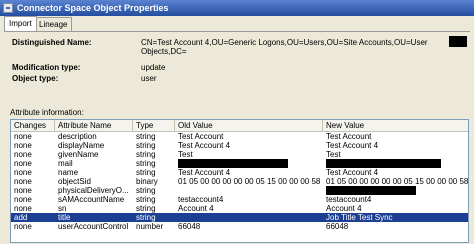 The width and height of the screenshot is (474, 244). What do you see at coordinates (35, 78) in the screenshot?
I see `object-type-label: Object type:` at bounding box center [35, 78].